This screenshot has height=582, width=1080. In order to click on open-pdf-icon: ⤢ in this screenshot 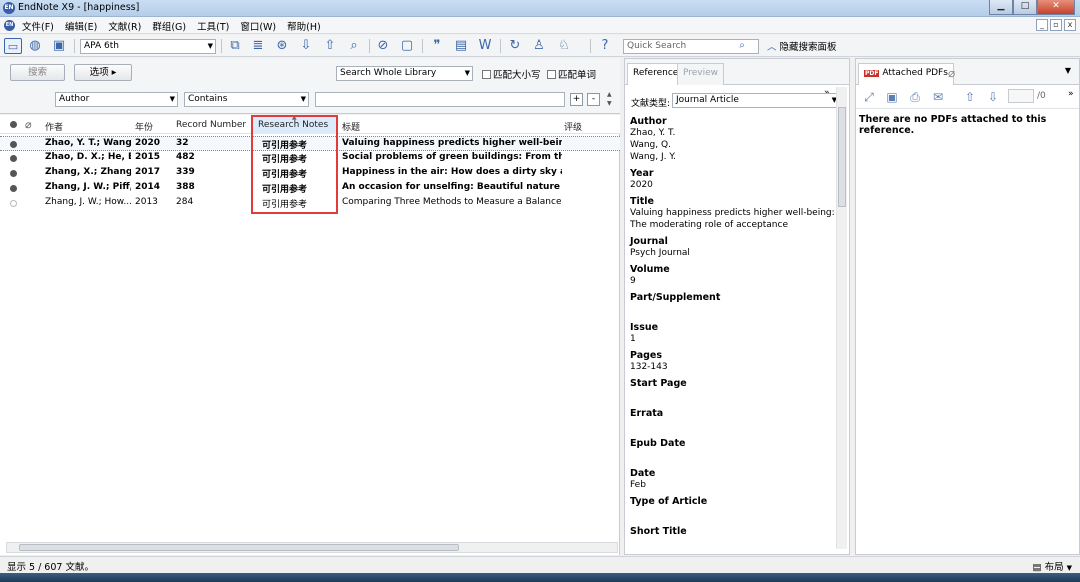, I will do `click(869, 97)`.